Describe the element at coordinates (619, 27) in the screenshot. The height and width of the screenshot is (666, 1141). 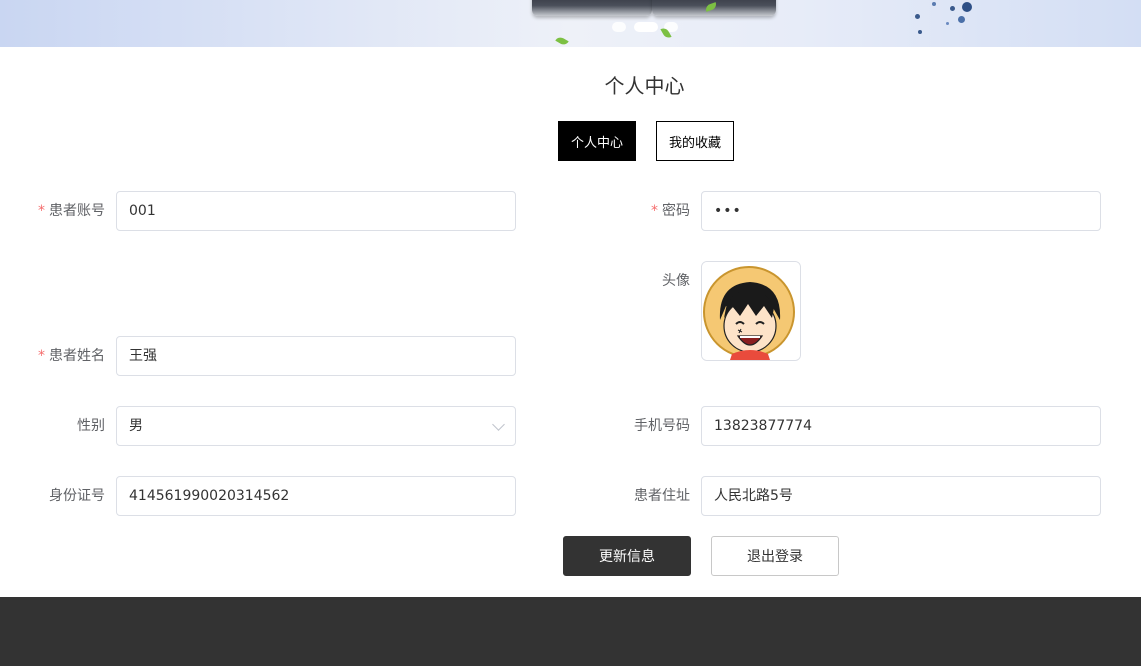
I see `carousel-indicator` at that location.